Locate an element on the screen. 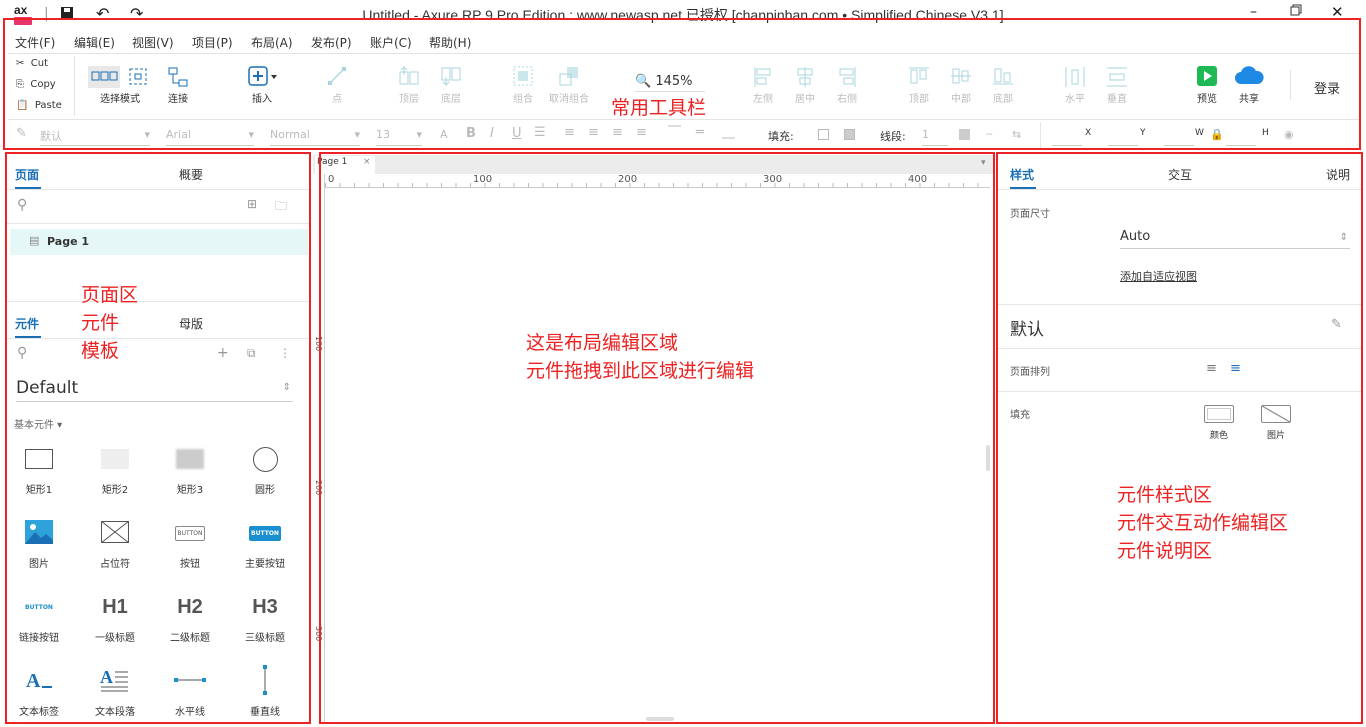  annotation-right-line3: 元件说明区 is located at coordinates (1165, 551).